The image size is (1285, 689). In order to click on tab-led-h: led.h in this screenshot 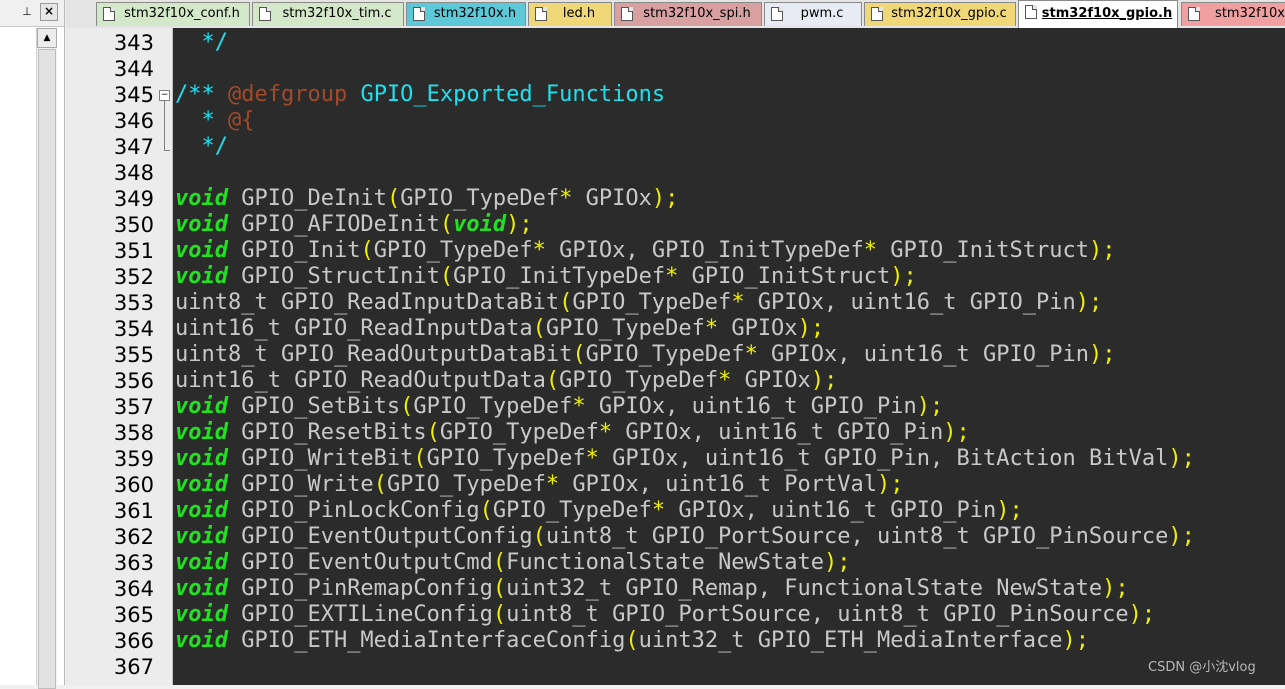, I will do `click(570, 14)`.